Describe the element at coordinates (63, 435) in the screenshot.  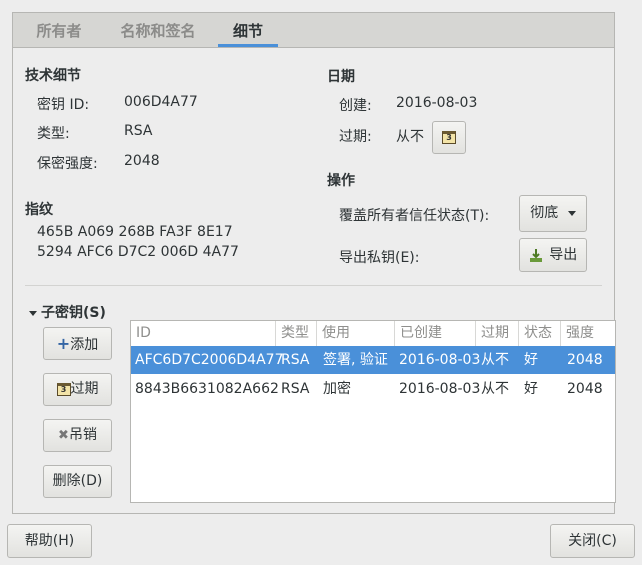
I see `revoke-x-icon: ✖` at that location.